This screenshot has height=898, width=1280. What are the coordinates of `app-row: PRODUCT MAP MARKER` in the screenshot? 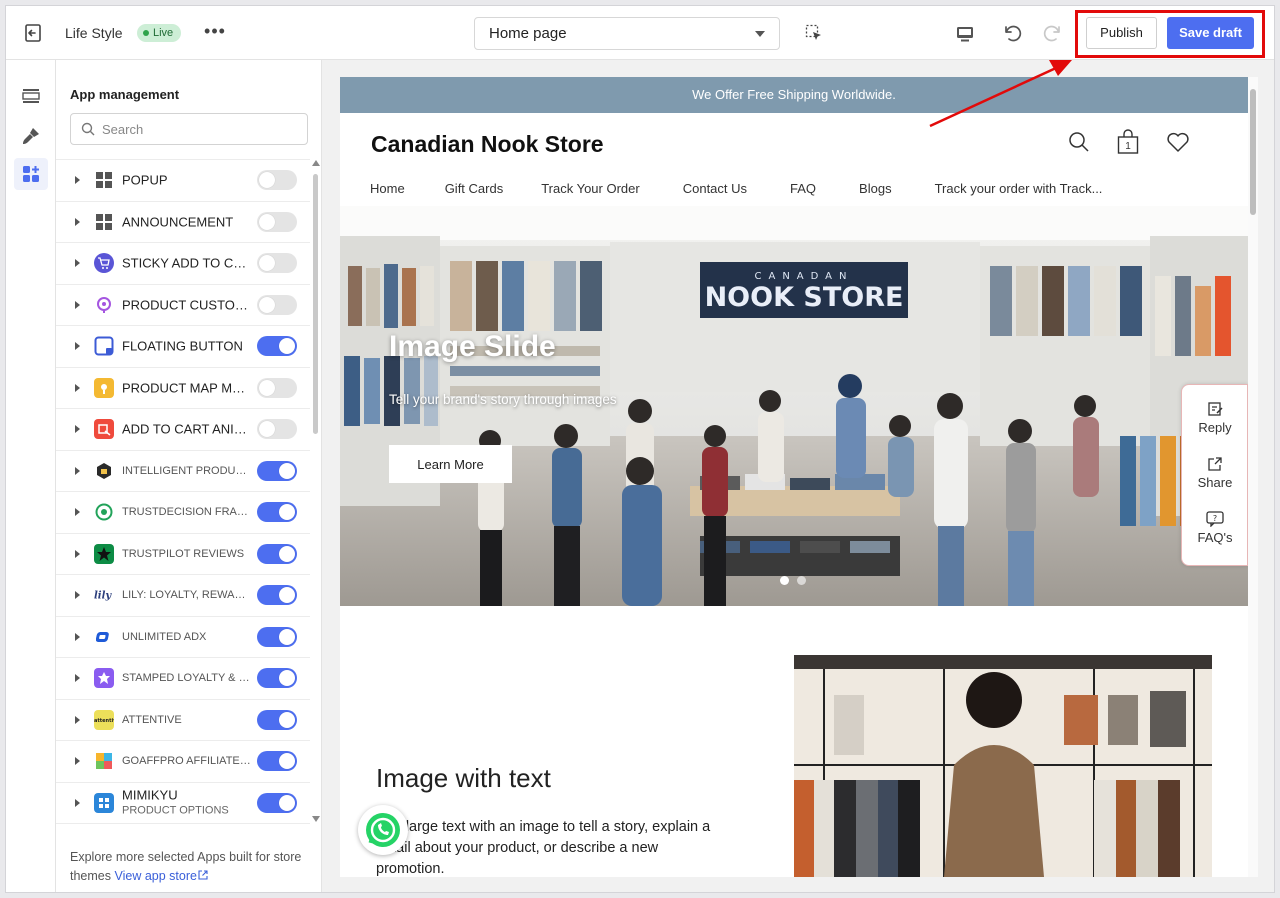 It's located at (183, 388).